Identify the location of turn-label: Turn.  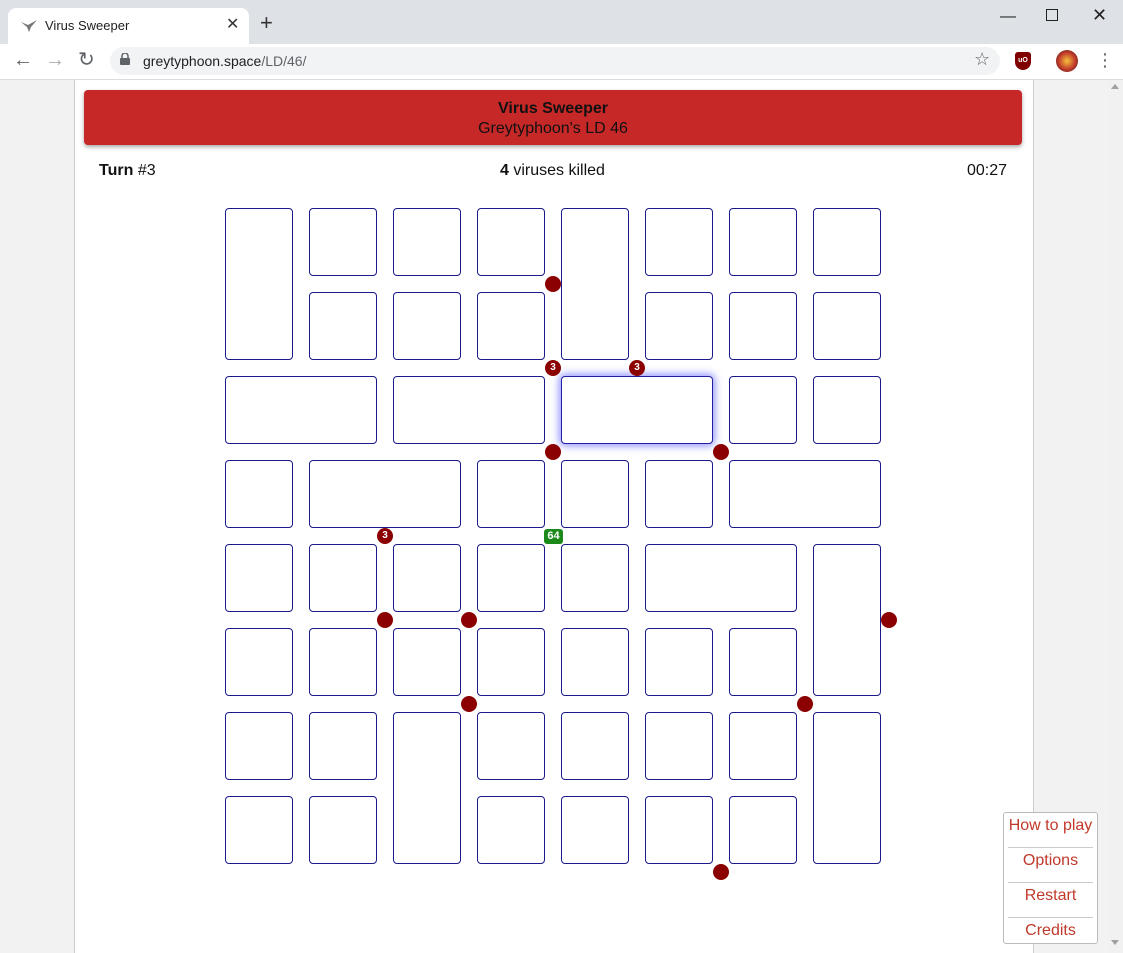
(116, 170).